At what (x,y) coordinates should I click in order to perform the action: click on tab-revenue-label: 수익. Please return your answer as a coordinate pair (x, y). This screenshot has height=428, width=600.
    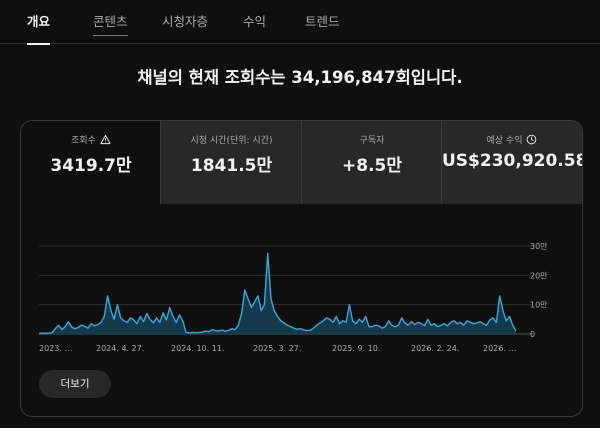
    Looking at the image, I should click on (255, 21).